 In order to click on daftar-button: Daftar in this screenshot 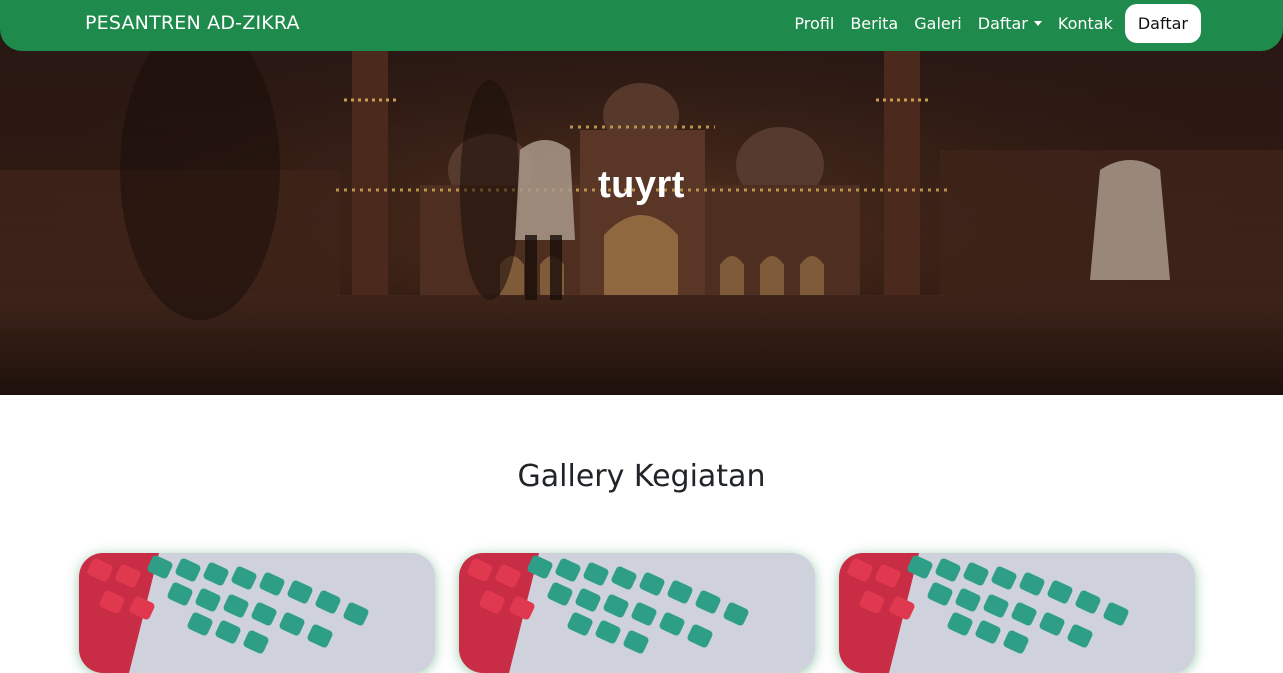, I will do `click(1162, 23)`.